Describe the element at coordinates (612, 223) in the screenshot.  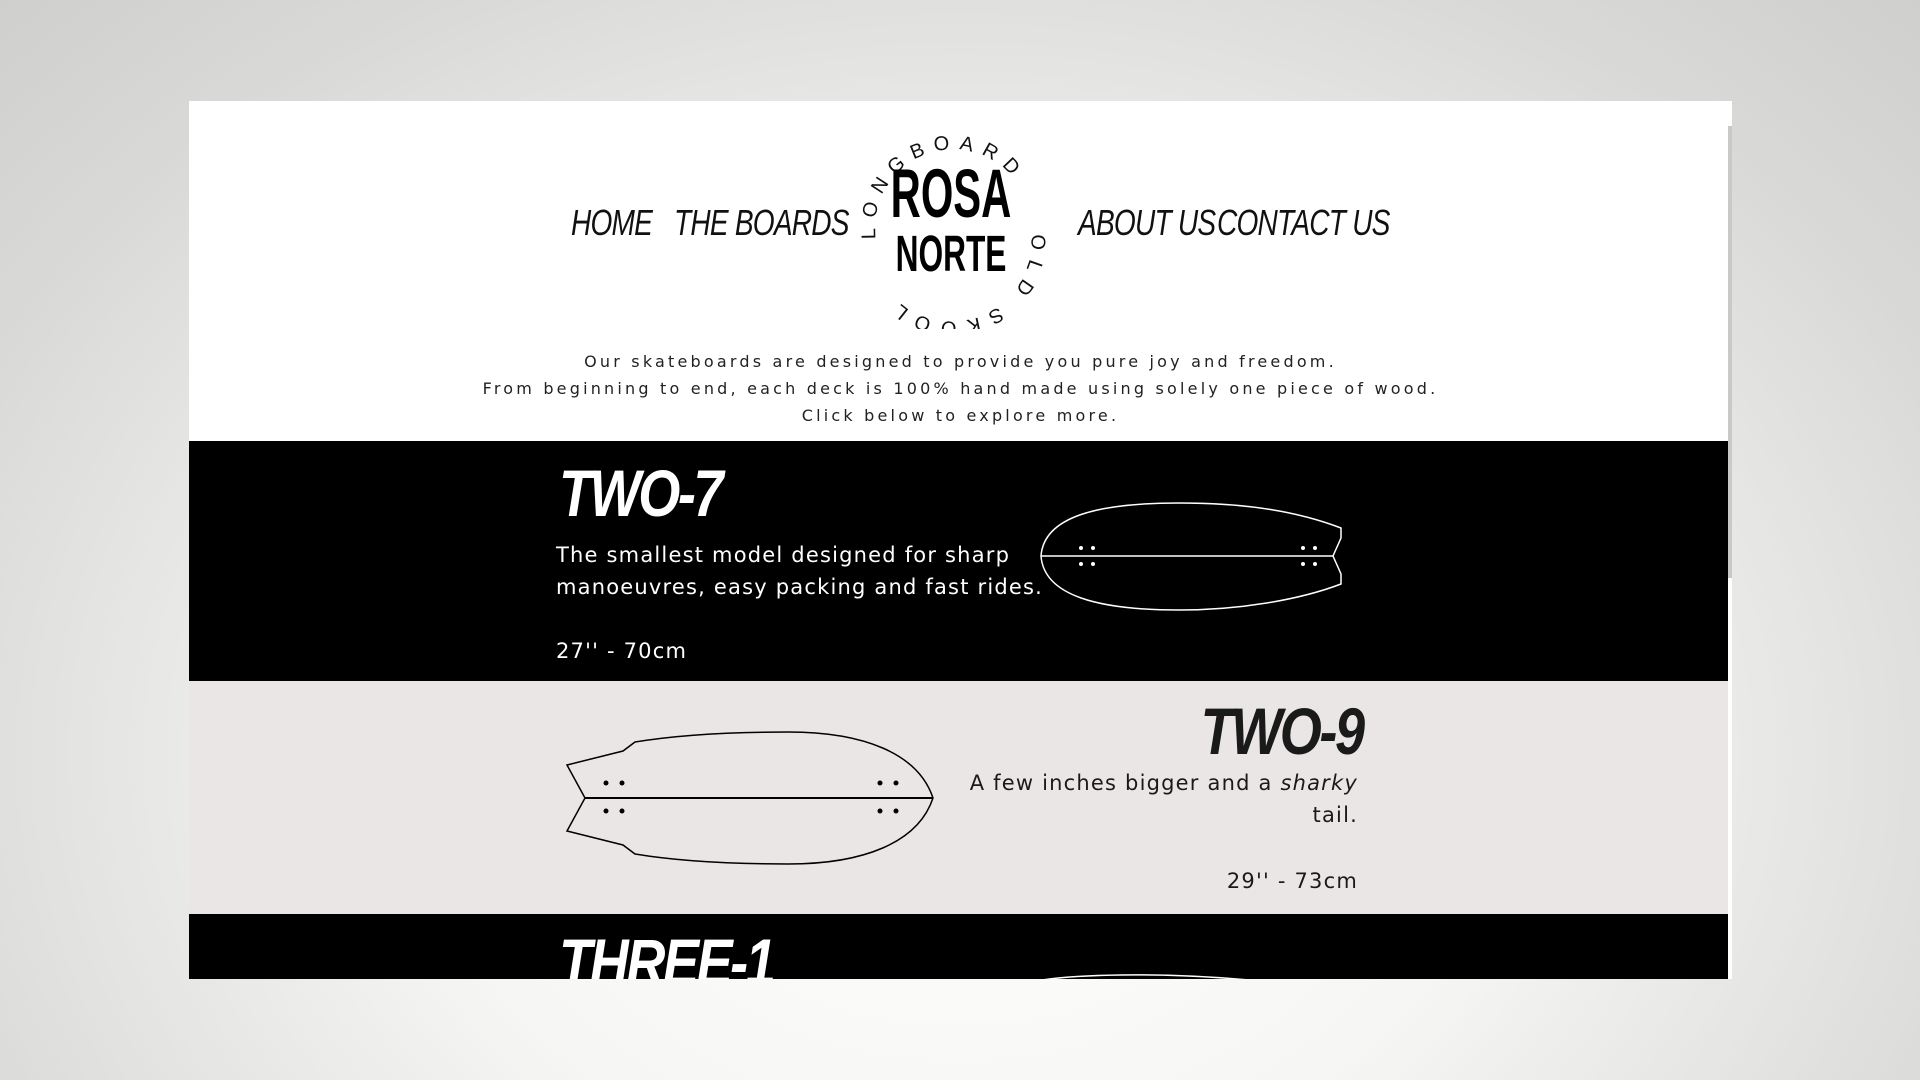
I see `nav-home-link: HOME` at that location.